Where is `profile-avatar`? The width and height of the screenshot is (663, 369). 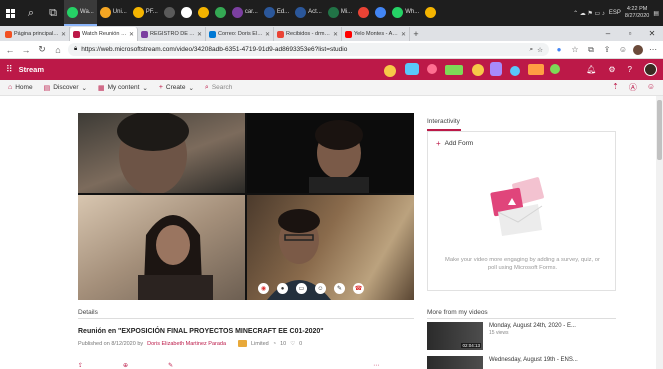
profile-avatar is located at coordinates (638, 49).